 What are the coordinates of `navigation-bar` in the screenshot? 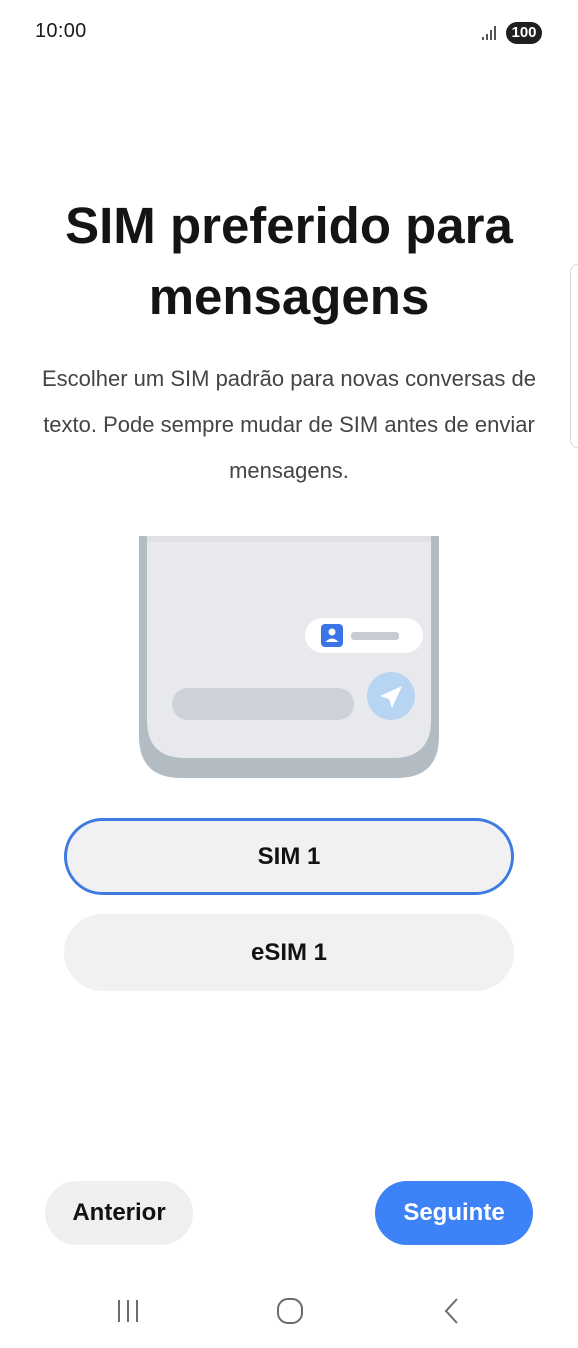 It's located at (289, 1311).